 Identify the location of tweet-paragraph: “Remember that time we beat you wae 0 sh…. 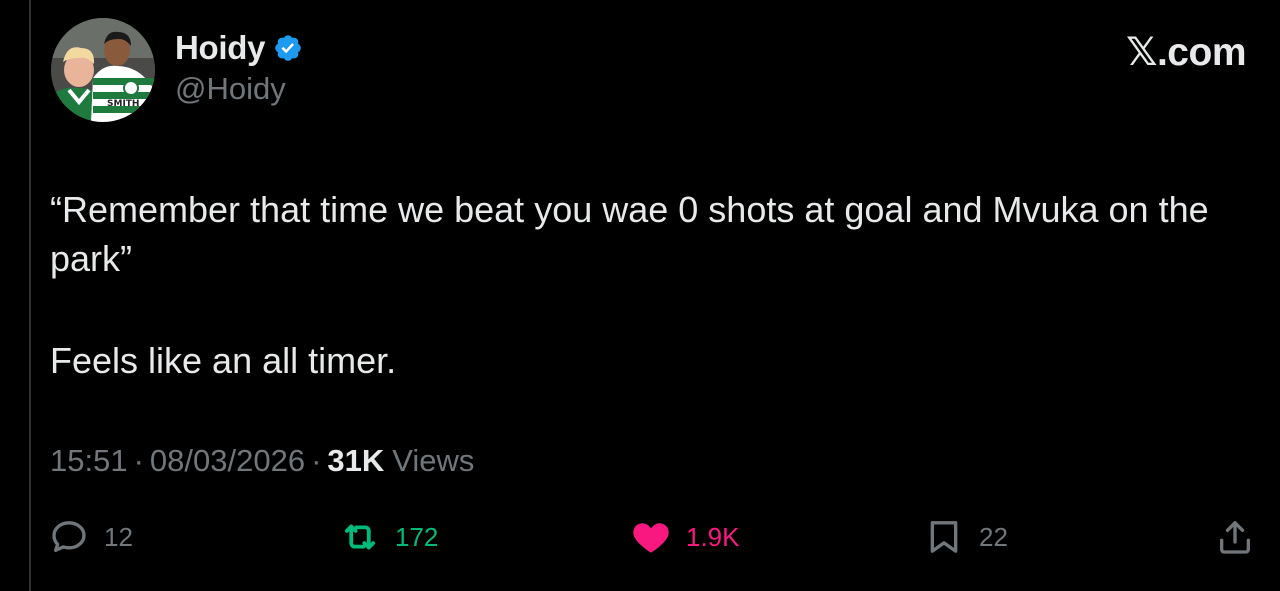
(629, 234).